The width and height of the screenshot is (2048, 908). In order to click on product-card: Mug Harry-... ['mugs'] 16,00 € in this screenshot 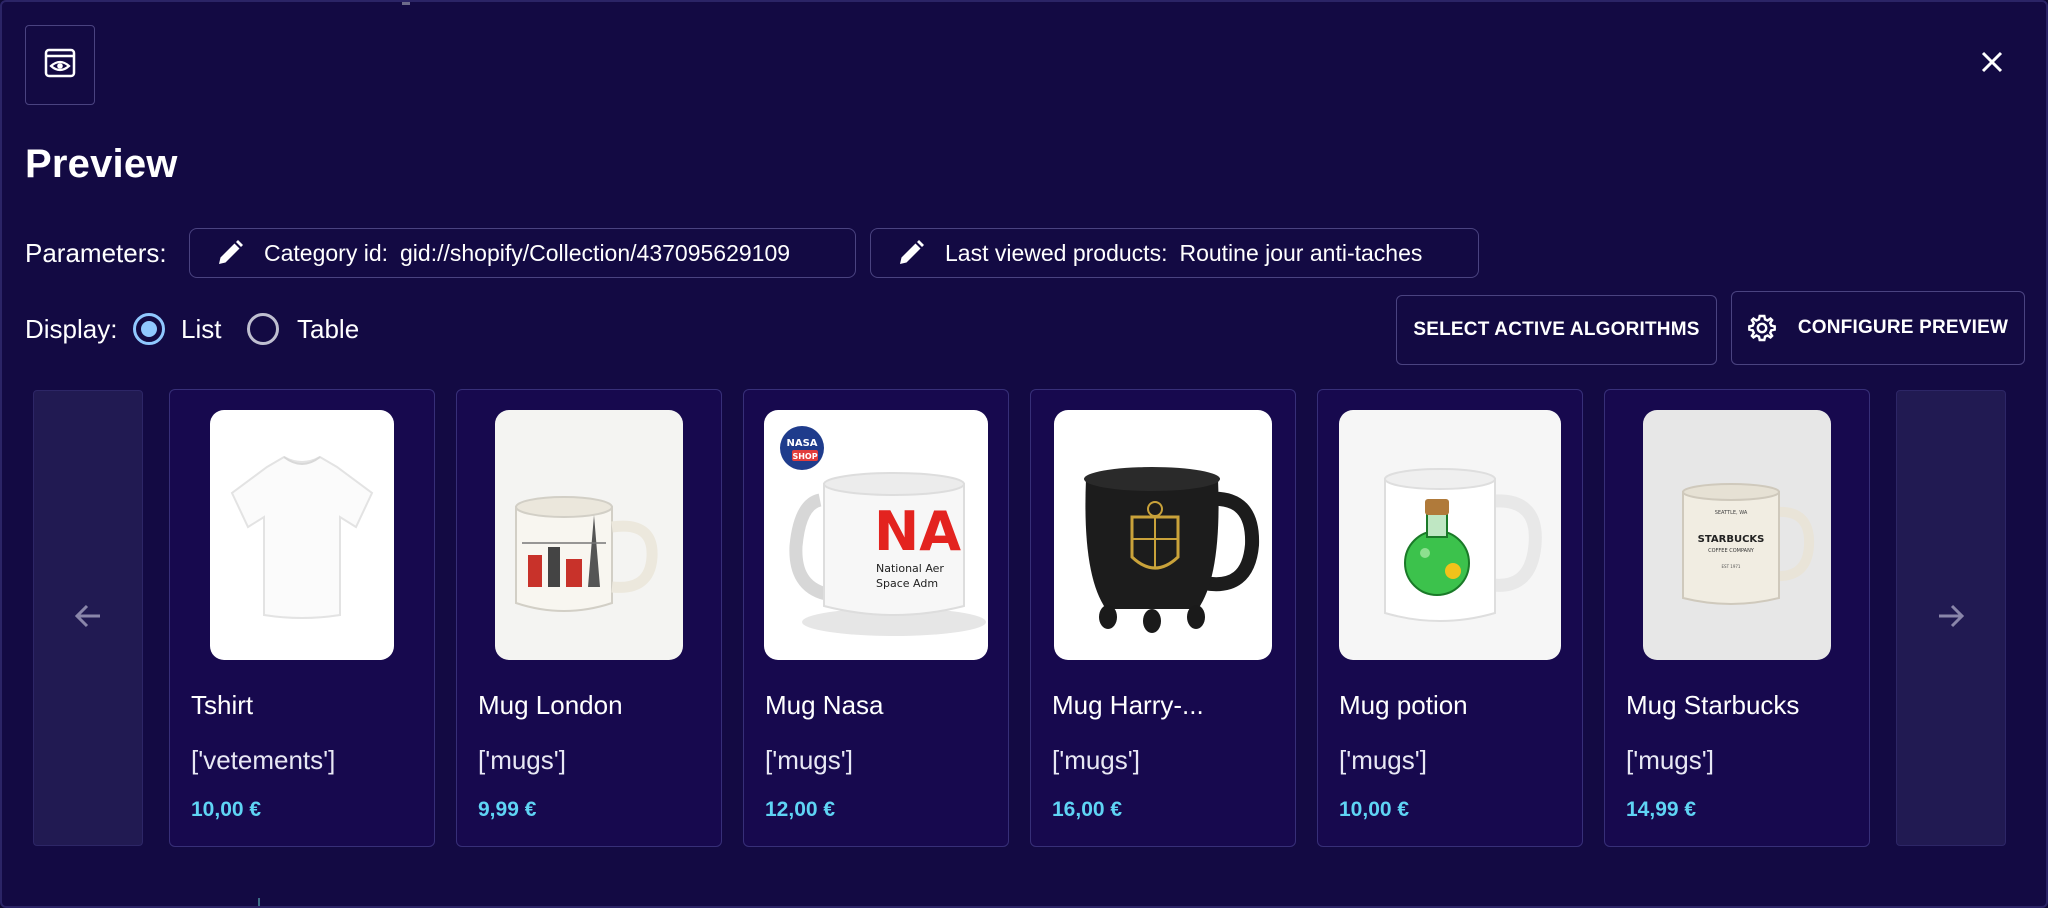, I will do `click(1163, 618)`.